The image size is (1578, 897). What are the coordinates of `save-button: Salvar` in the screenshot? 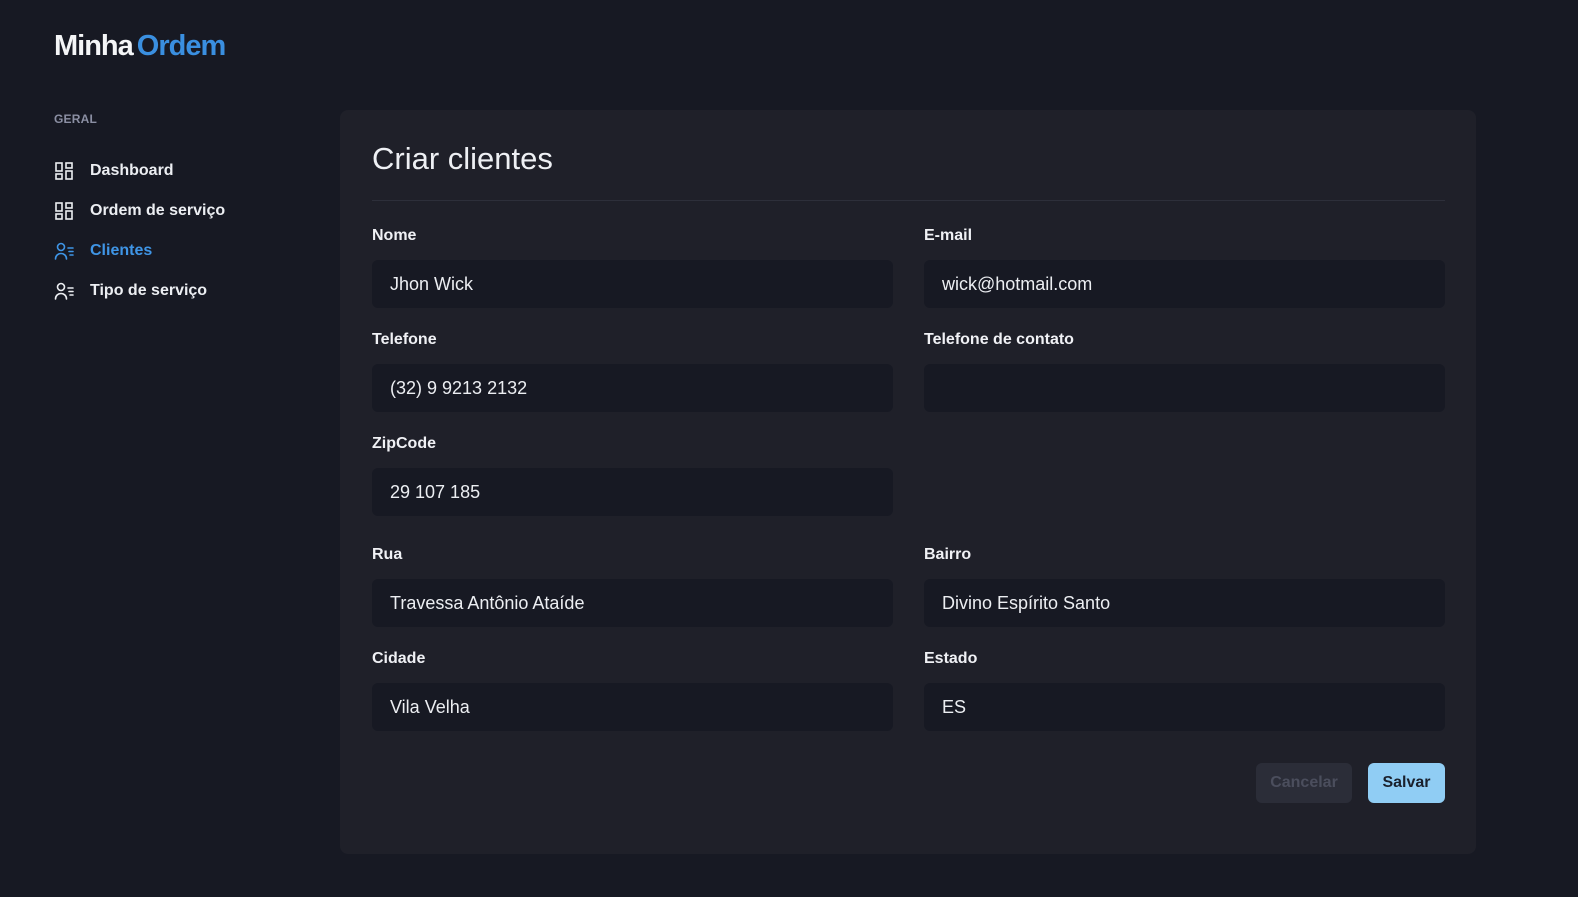 It's located at (1406, 783).